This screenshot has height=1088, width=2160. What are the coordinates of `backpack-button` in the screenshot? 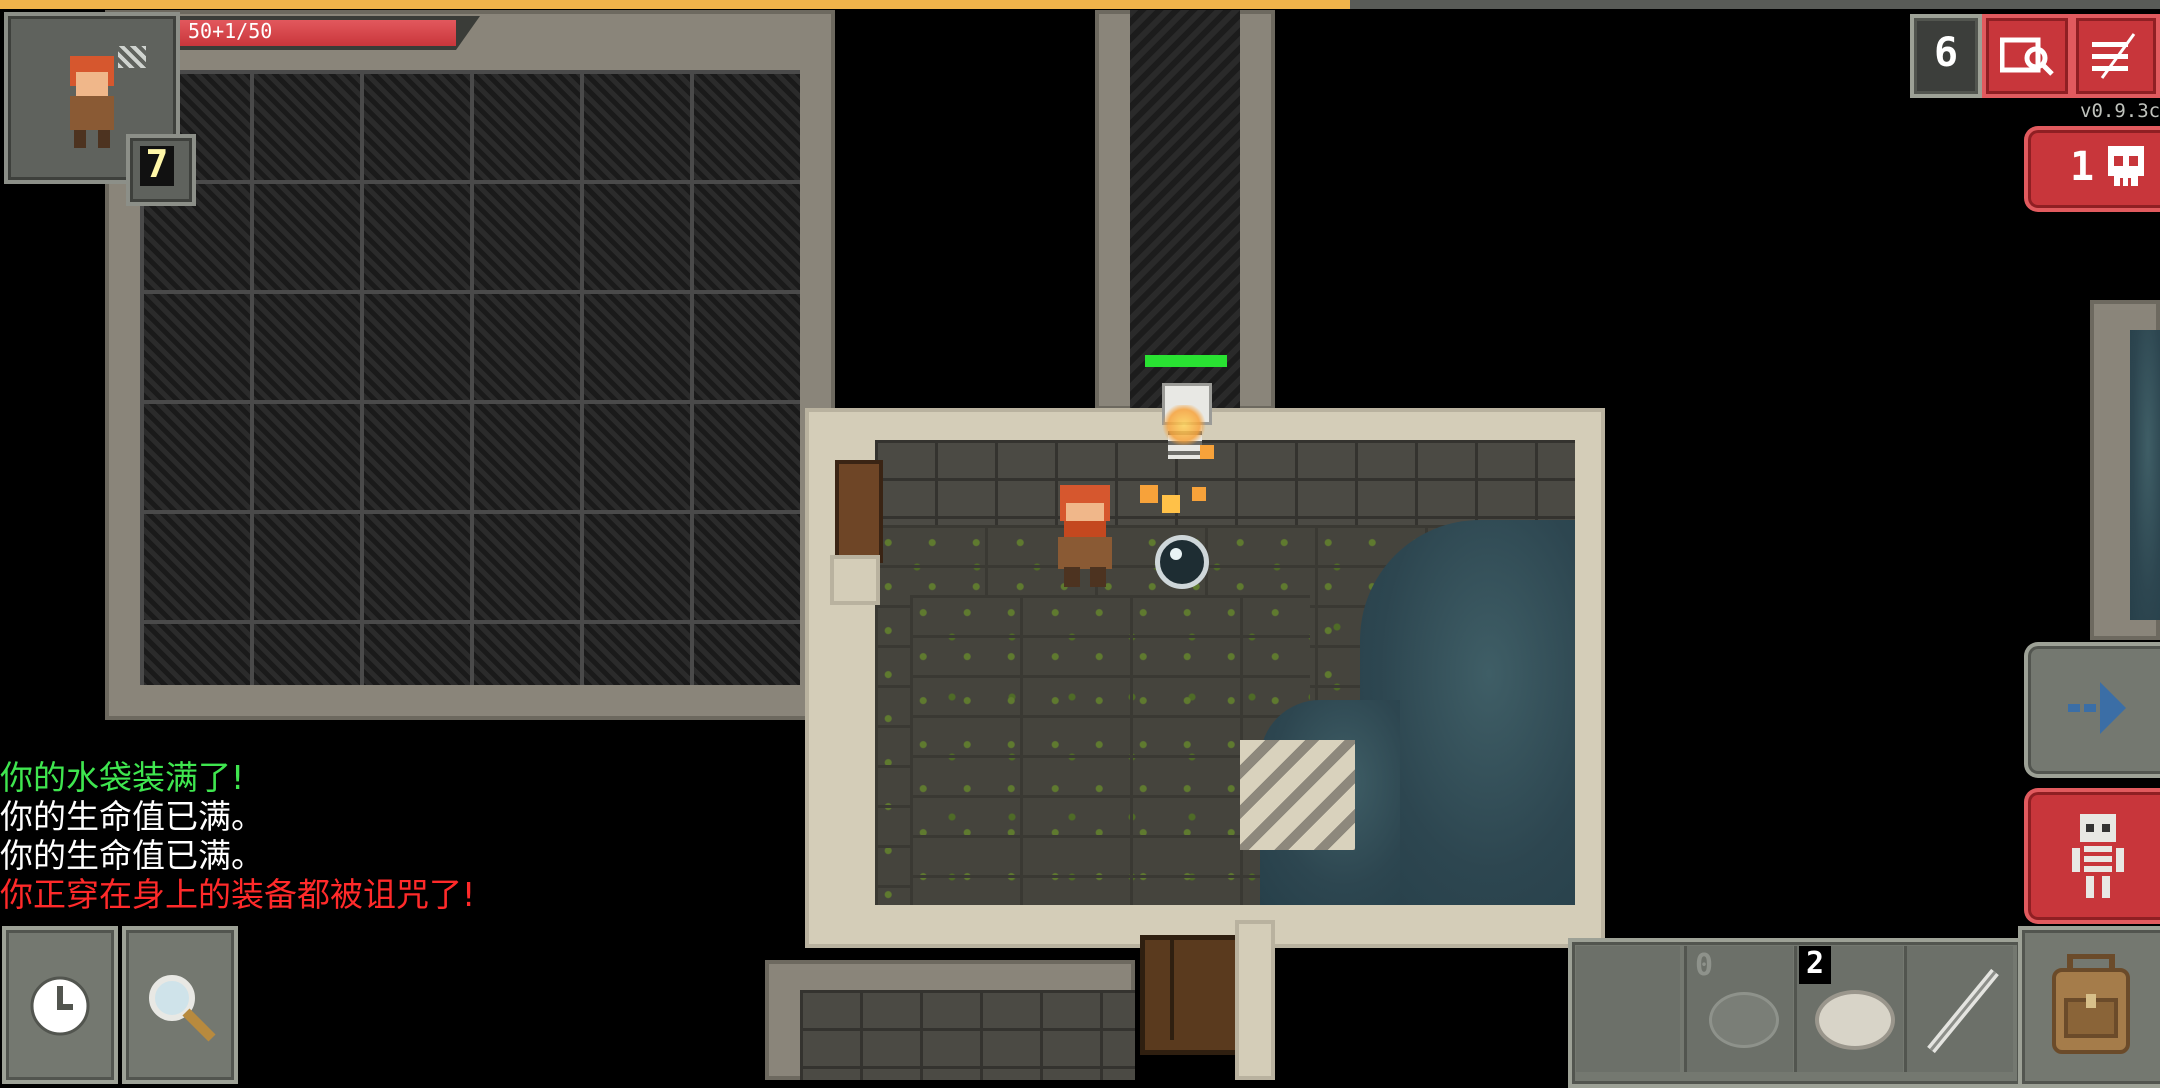 It's located at (2089, 1007).